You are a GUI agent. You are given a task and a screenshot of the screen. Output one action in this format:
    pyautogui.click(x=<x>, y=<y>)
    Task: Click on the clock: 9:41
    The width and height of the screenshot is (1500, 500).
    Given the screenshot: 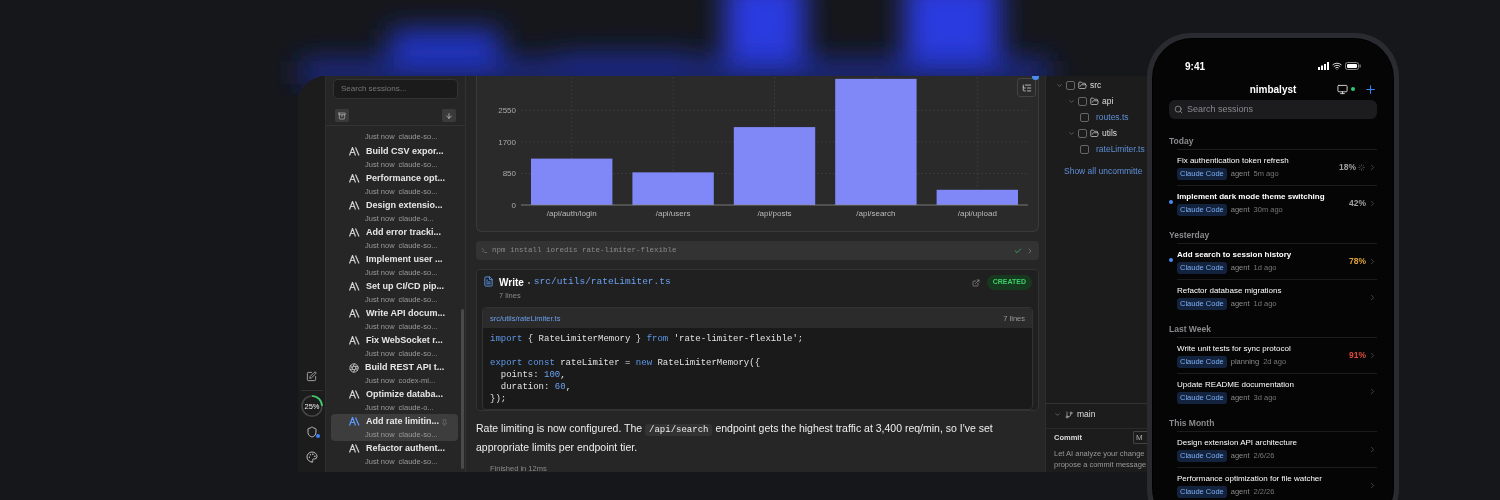 What is the action you would take?
    pyautogui.click(x=1195, y=66)
    